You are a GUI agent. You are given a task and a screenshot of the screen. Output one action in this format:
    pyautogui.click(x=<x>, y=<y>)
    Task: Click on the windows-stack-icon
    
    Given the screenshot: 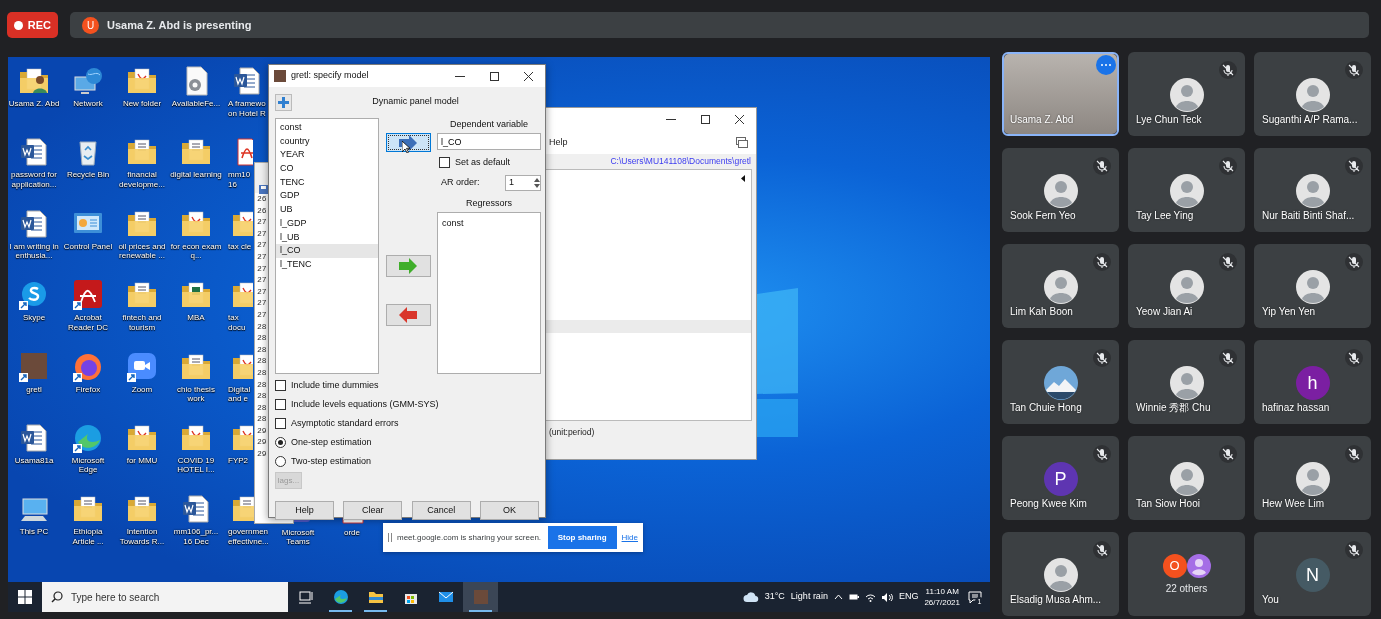 What is the action you would take?
    pyautogui.click(x=742, y=142)
    